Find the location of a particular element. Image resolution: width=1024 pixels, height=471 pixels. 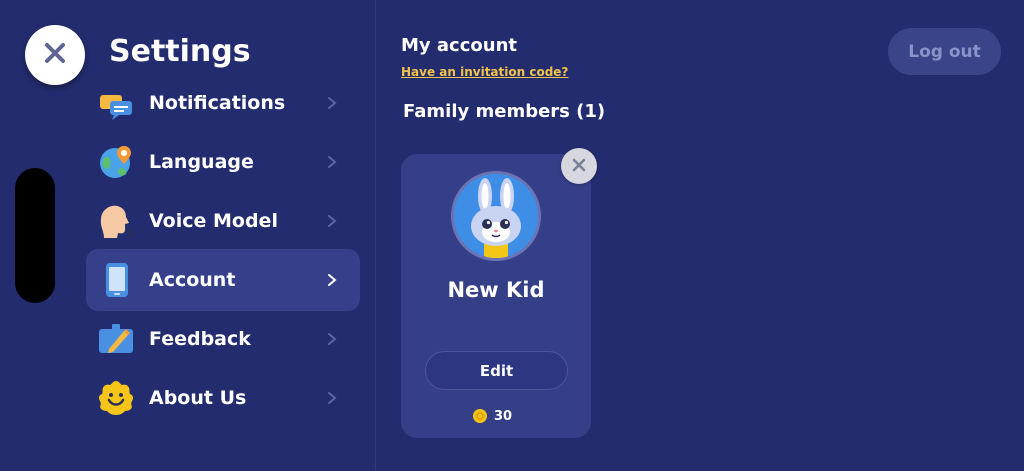

coin-balance: 30 is located at coordinates (492, 416).